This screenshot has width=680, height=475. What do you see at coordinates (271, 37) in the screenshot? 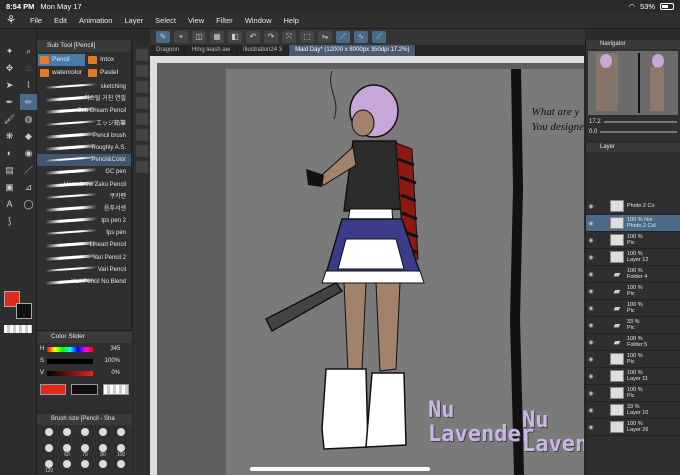
I see `redo-icon: ↷` at bounding box center [271, 37].